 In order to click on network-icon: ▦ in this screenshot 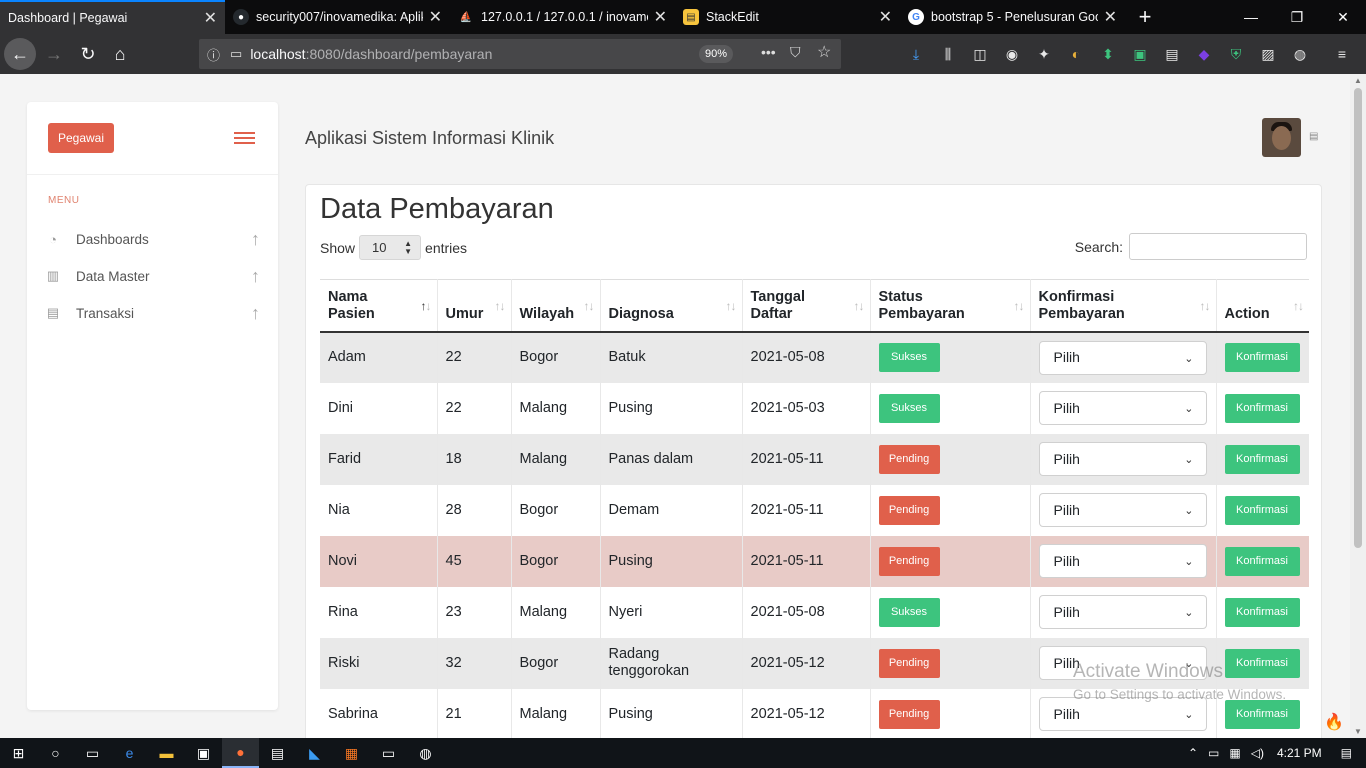, I will do `click(1234, 753)`.